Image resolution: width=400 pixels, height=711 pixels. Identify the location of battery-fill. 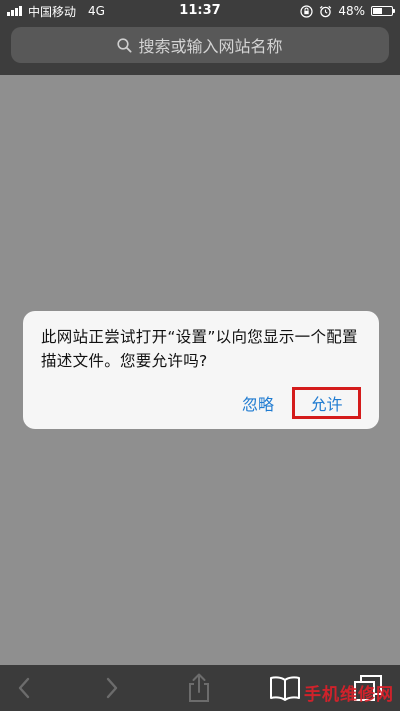
(377, 11).